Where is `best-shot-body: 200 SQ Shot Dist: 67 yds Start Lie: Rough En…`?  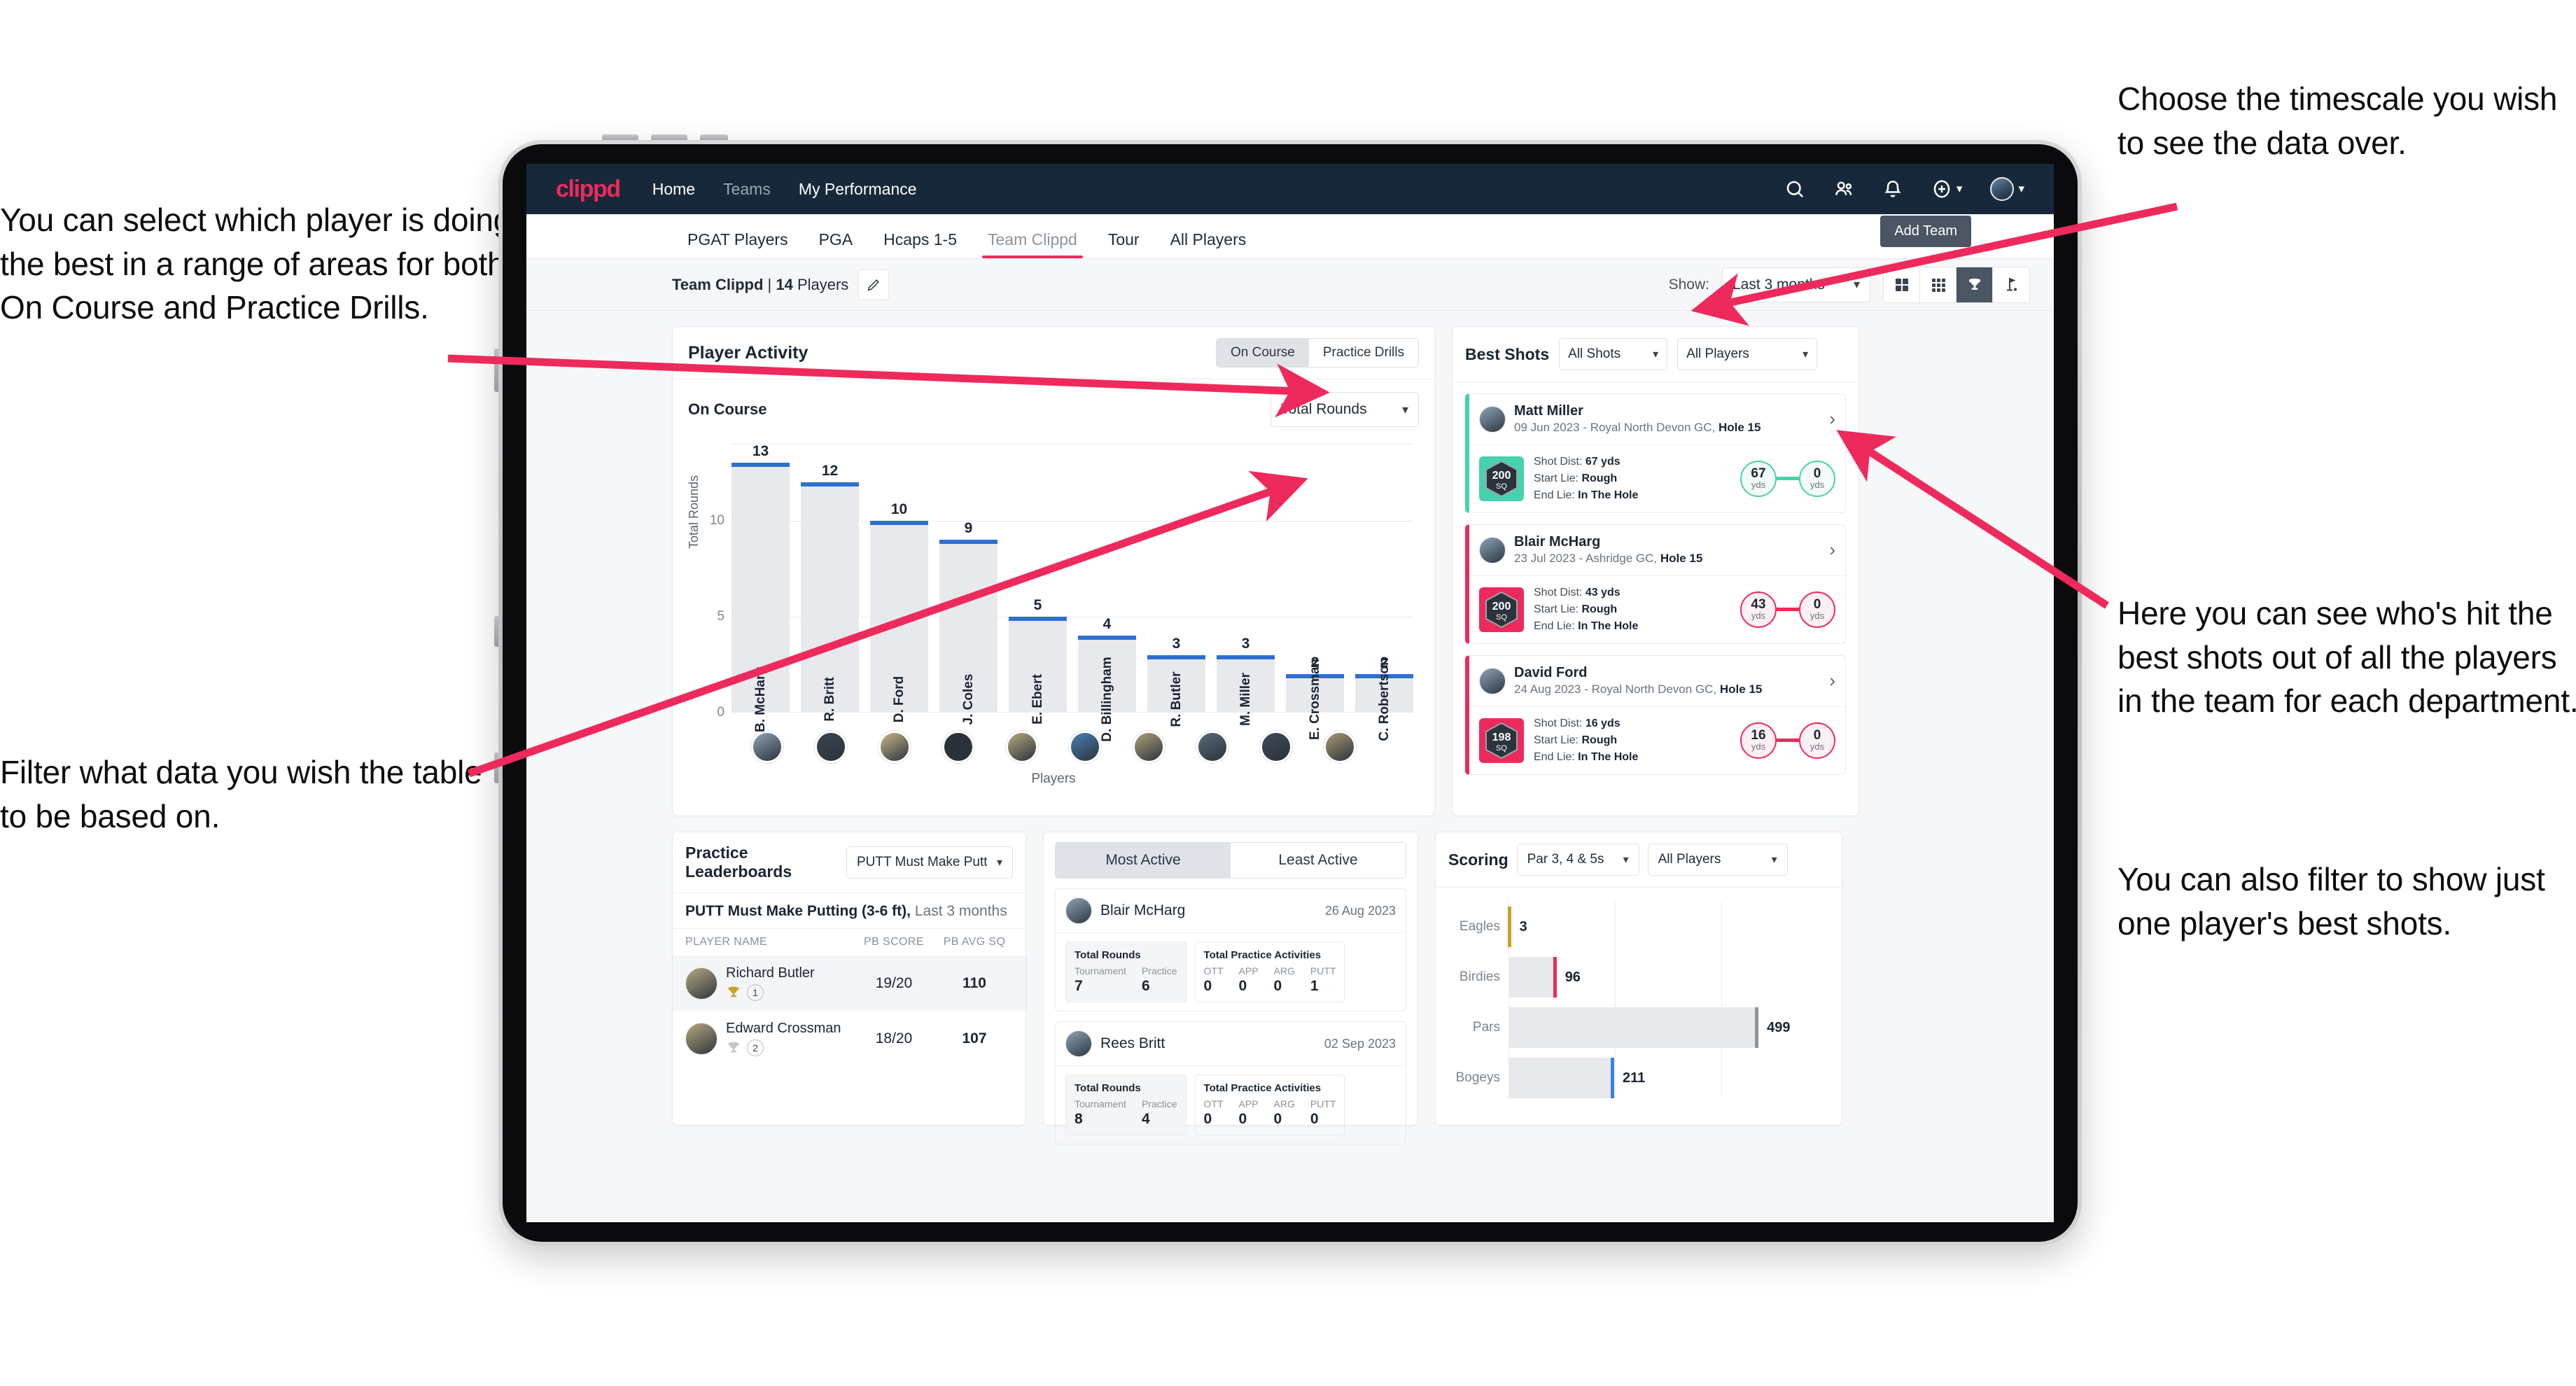 best-shot-body: 200 SQ Shot Dist: 67 yds Start Lie: Rough En… is located at coordinates (1657, 478).